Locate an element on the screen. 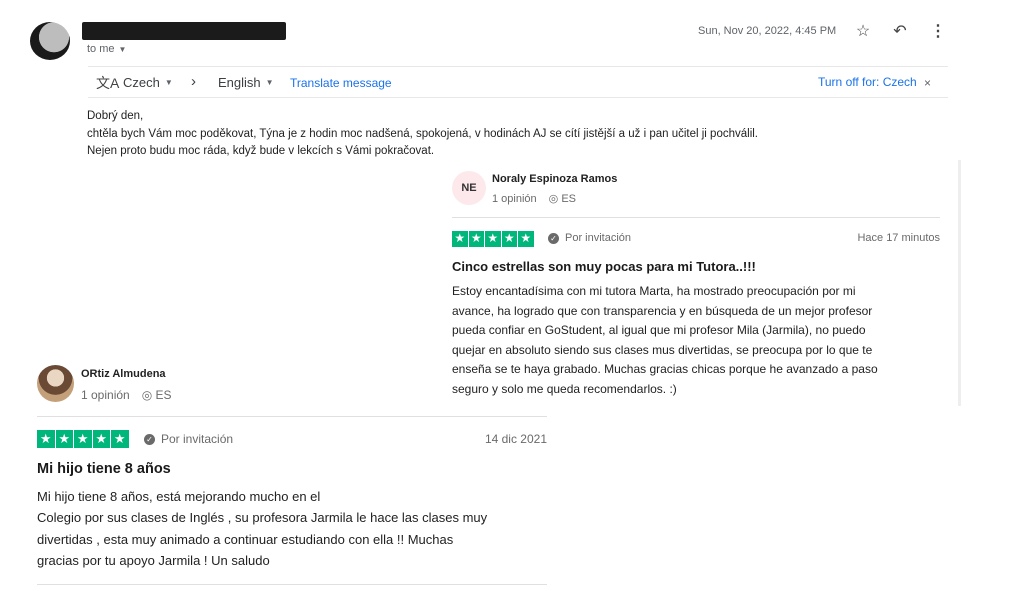  review-title: Mi hijo tiene 8 años is located at coordinates (292, 469).